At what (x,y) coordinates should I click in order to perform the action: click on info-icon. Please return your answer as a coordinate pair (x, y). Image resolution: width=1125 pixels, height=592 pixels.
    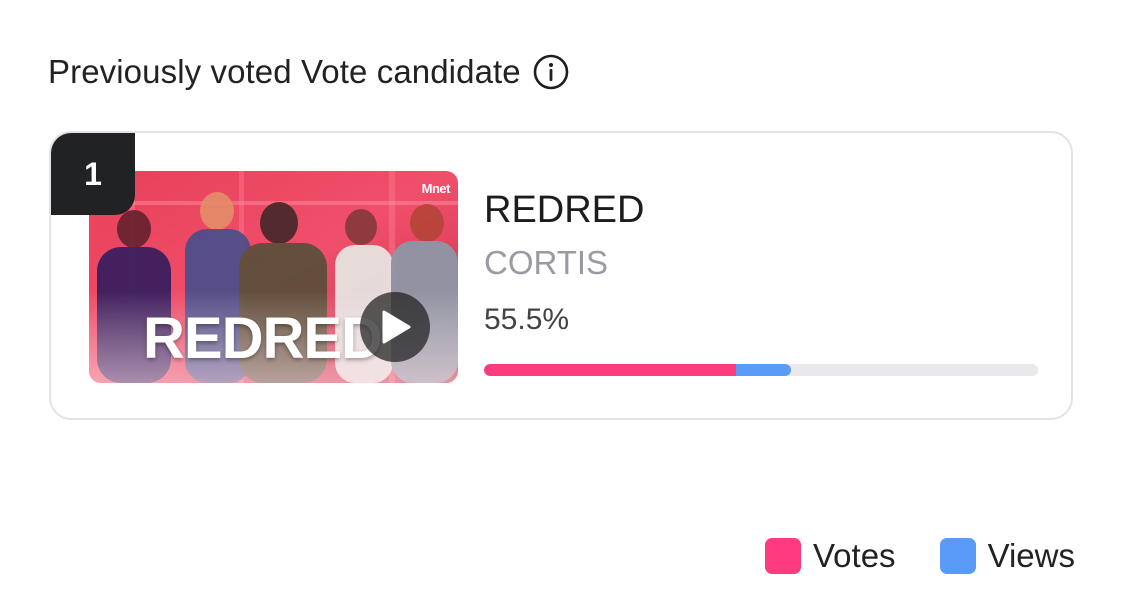
    Looking at the image, I should click on (551, 72).